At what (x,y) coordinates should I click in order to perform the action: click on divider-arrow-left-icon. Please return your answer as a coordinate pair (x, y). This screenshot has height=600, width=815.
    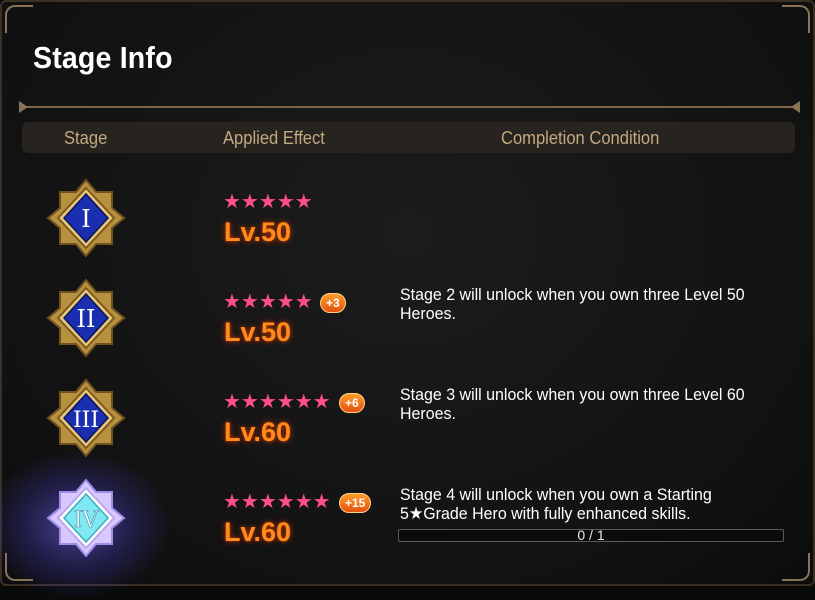
    Looking at the image, I should click on (23, 107).